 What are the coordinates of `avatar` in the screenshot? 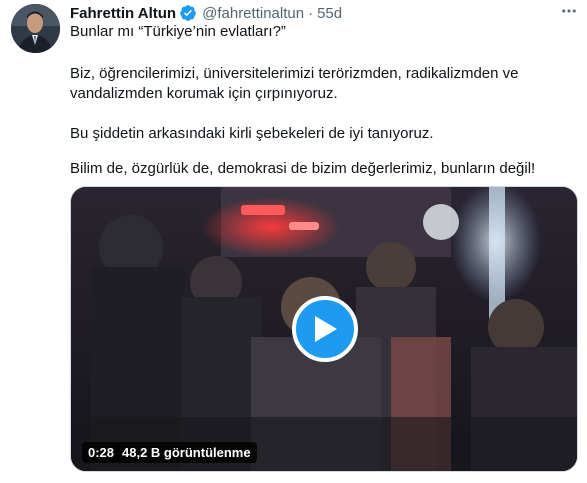 It's located at (35, 28).